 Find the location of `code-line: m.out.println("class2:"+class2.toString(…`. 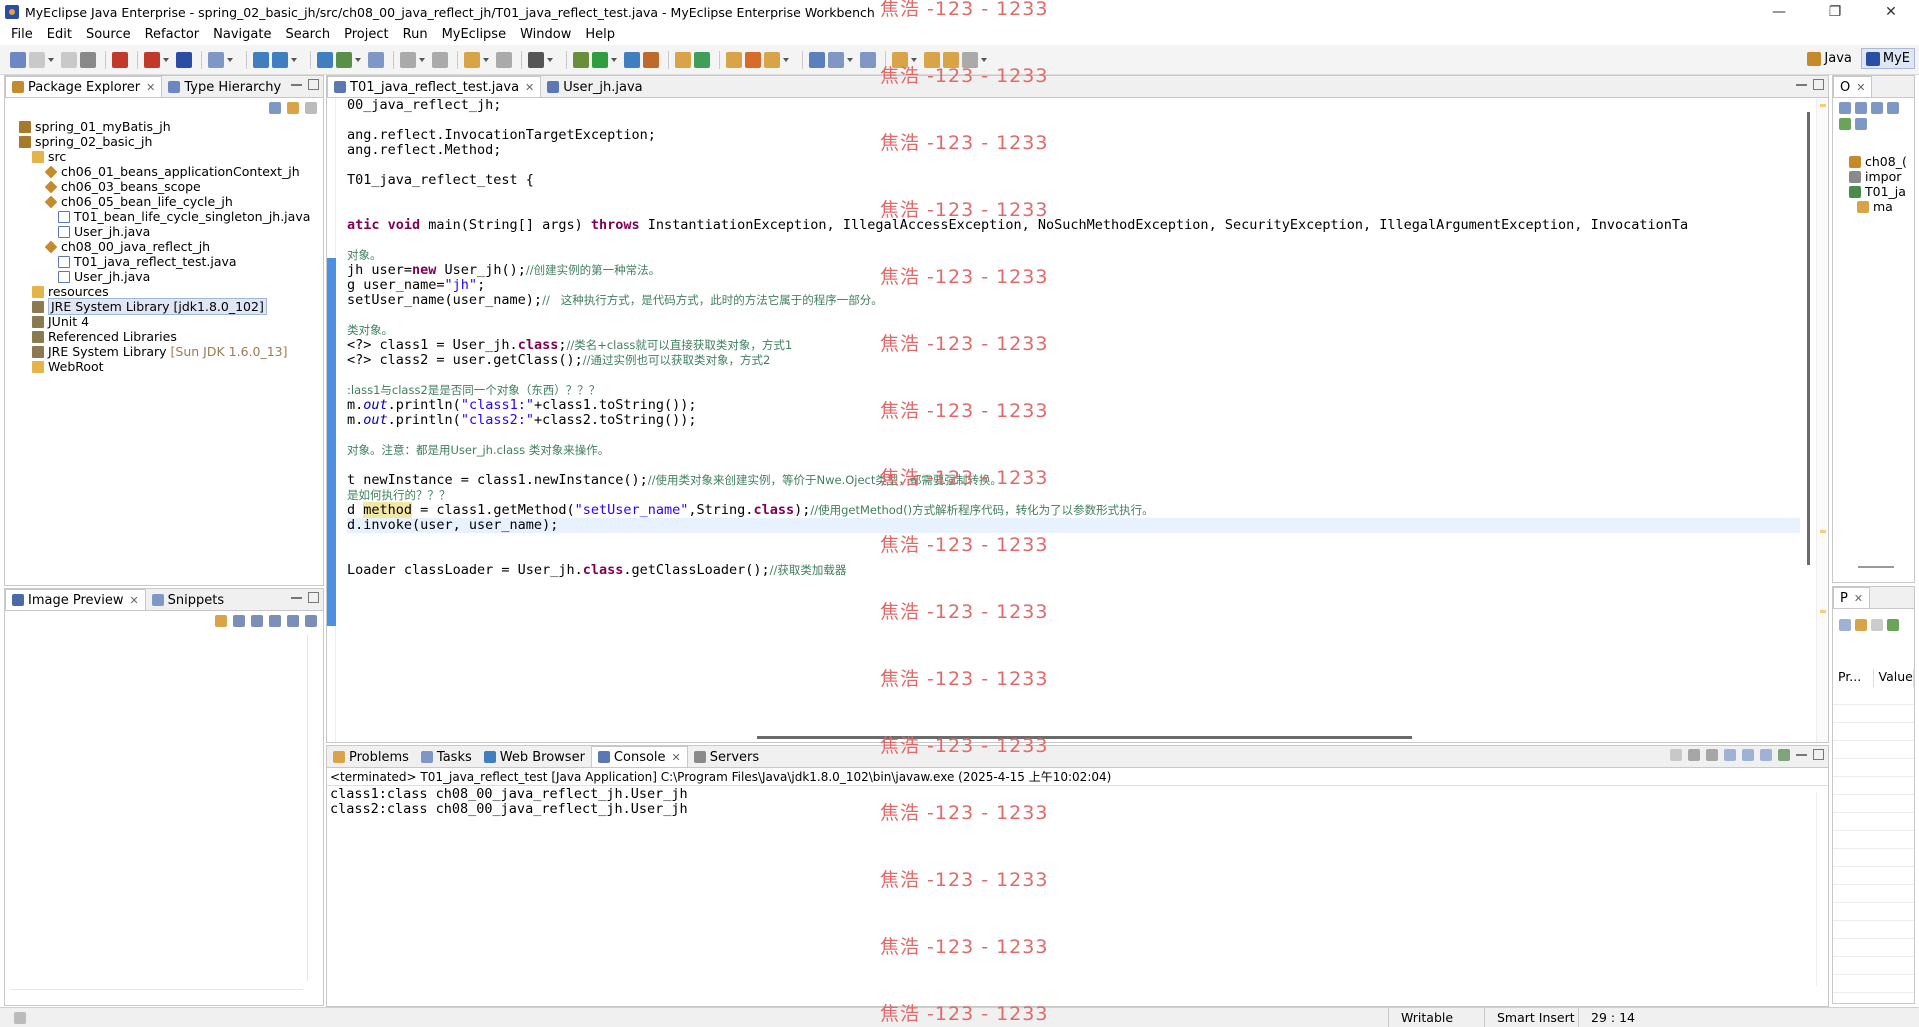

code-line: m.out.println("class2:"+class2.toString(… is located at coordinates (1073, 420).